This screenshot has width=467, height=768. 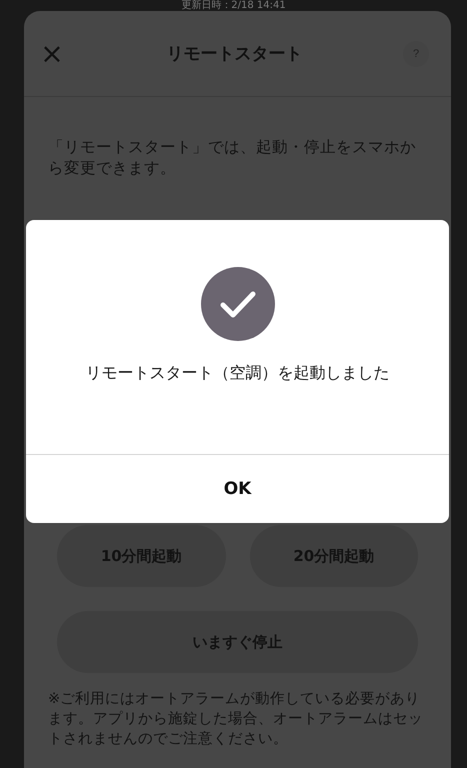 What do you see at coordinates (52, 53) in the screenshot?
I see `close-button: ×` at bounding box center [52, 53].